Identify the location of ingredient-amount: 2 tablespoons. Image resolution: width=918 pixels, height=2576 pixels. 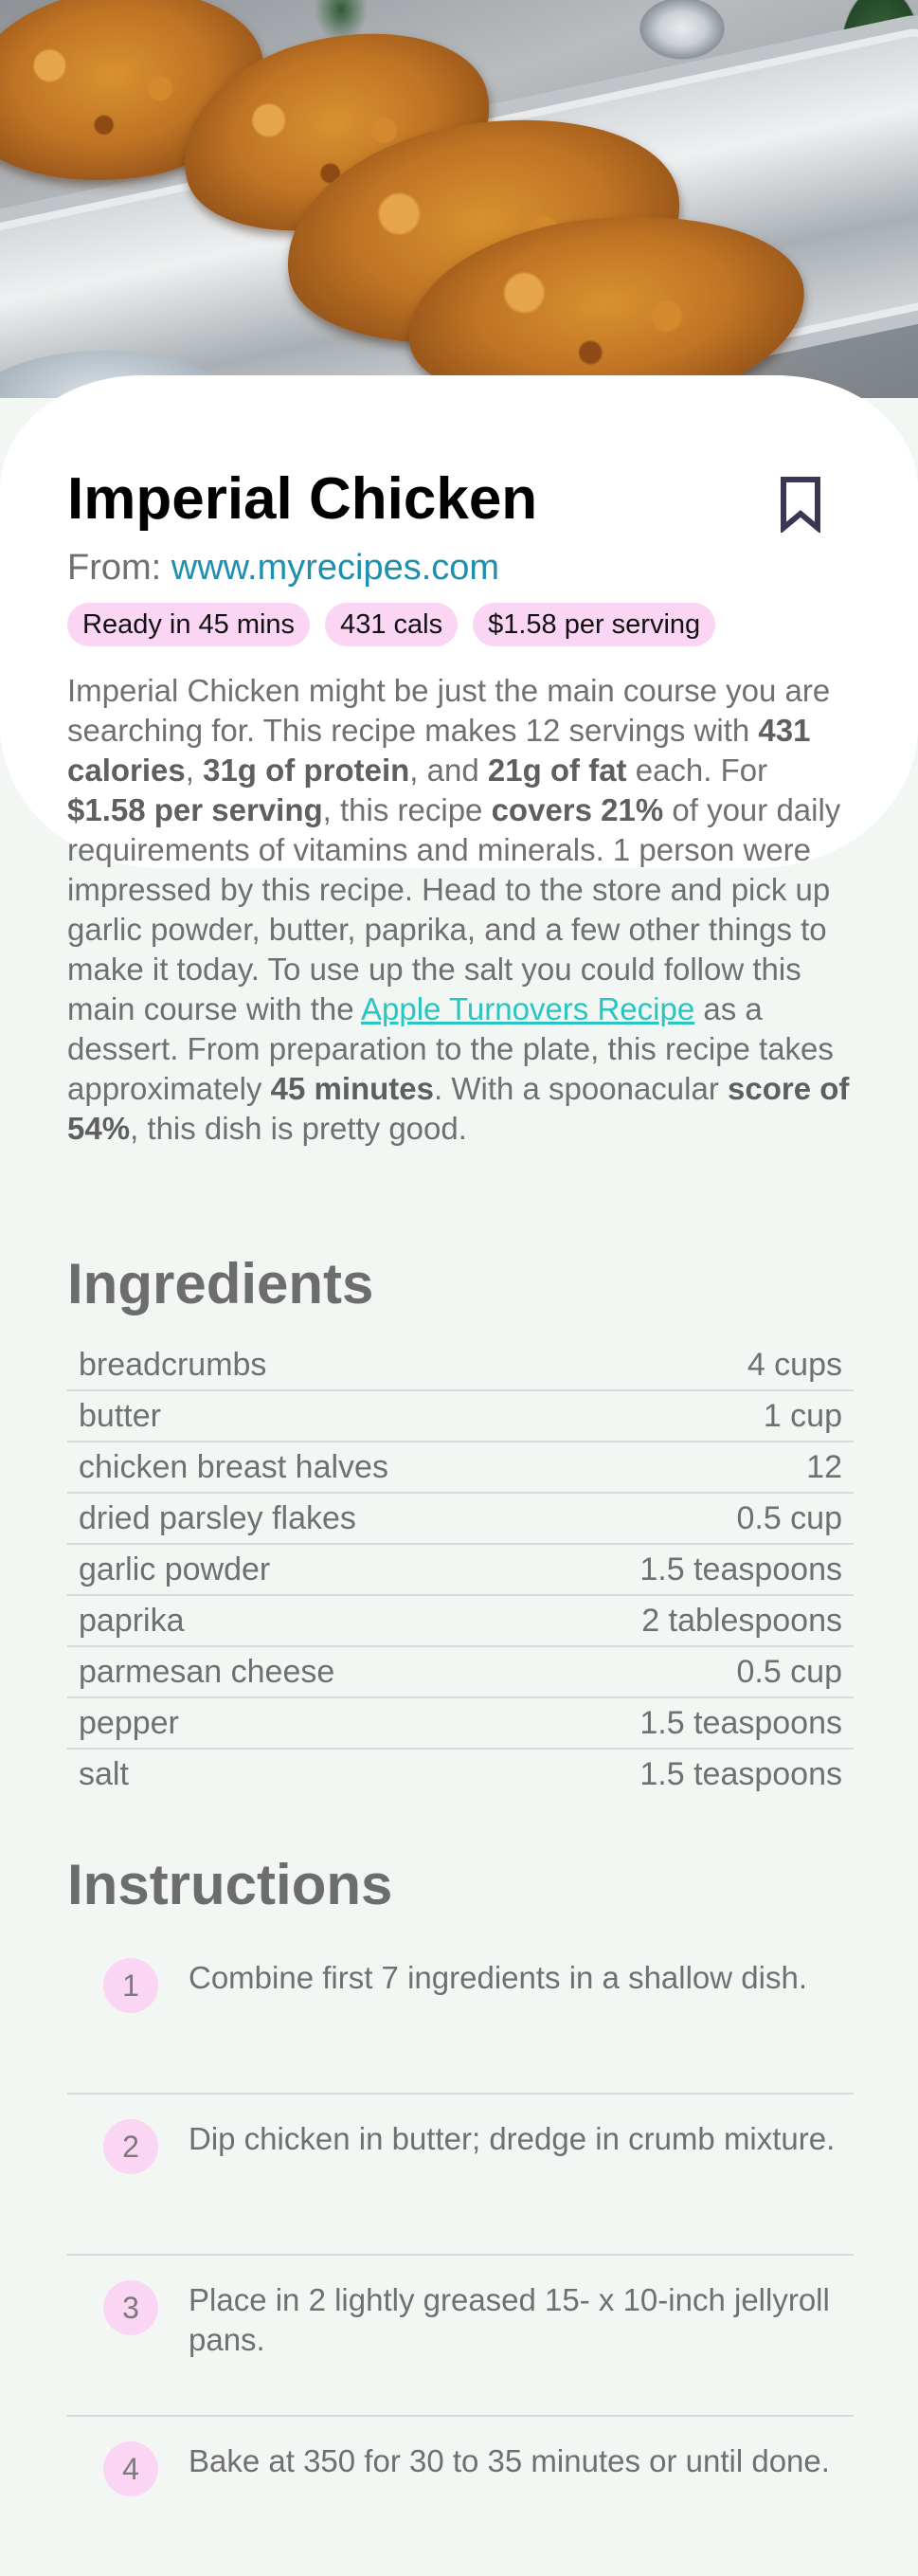
(741, 1620).